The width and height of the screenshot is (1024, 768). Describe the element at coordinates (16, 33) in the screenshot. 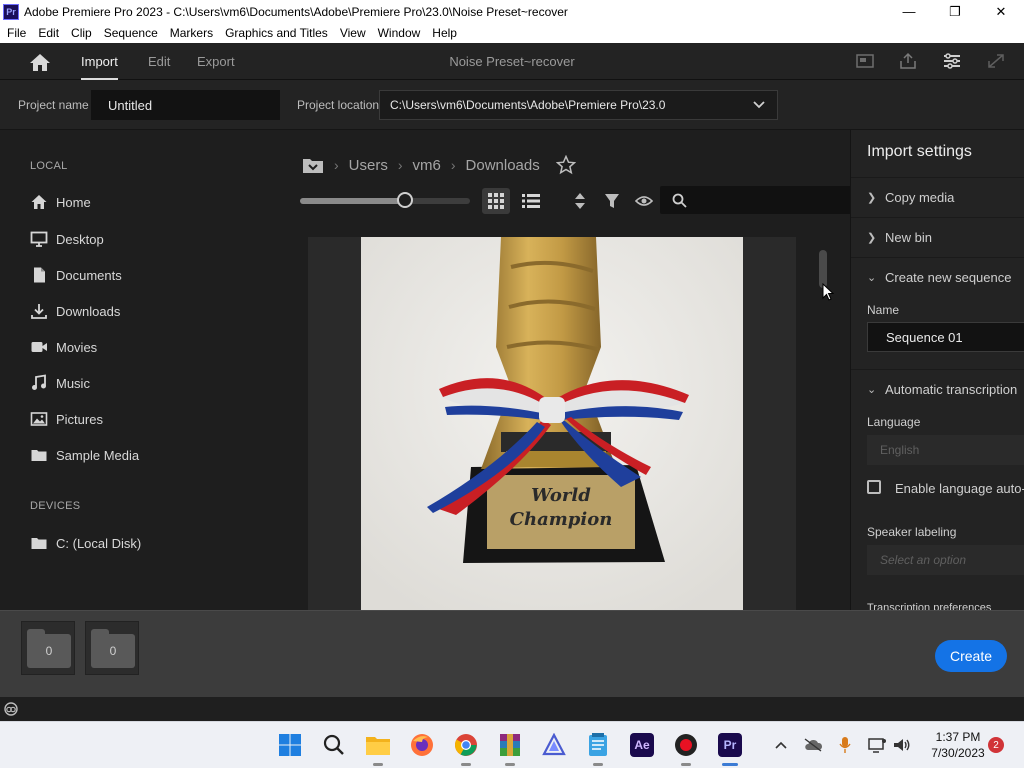

I see `menu-file: File` at that location.